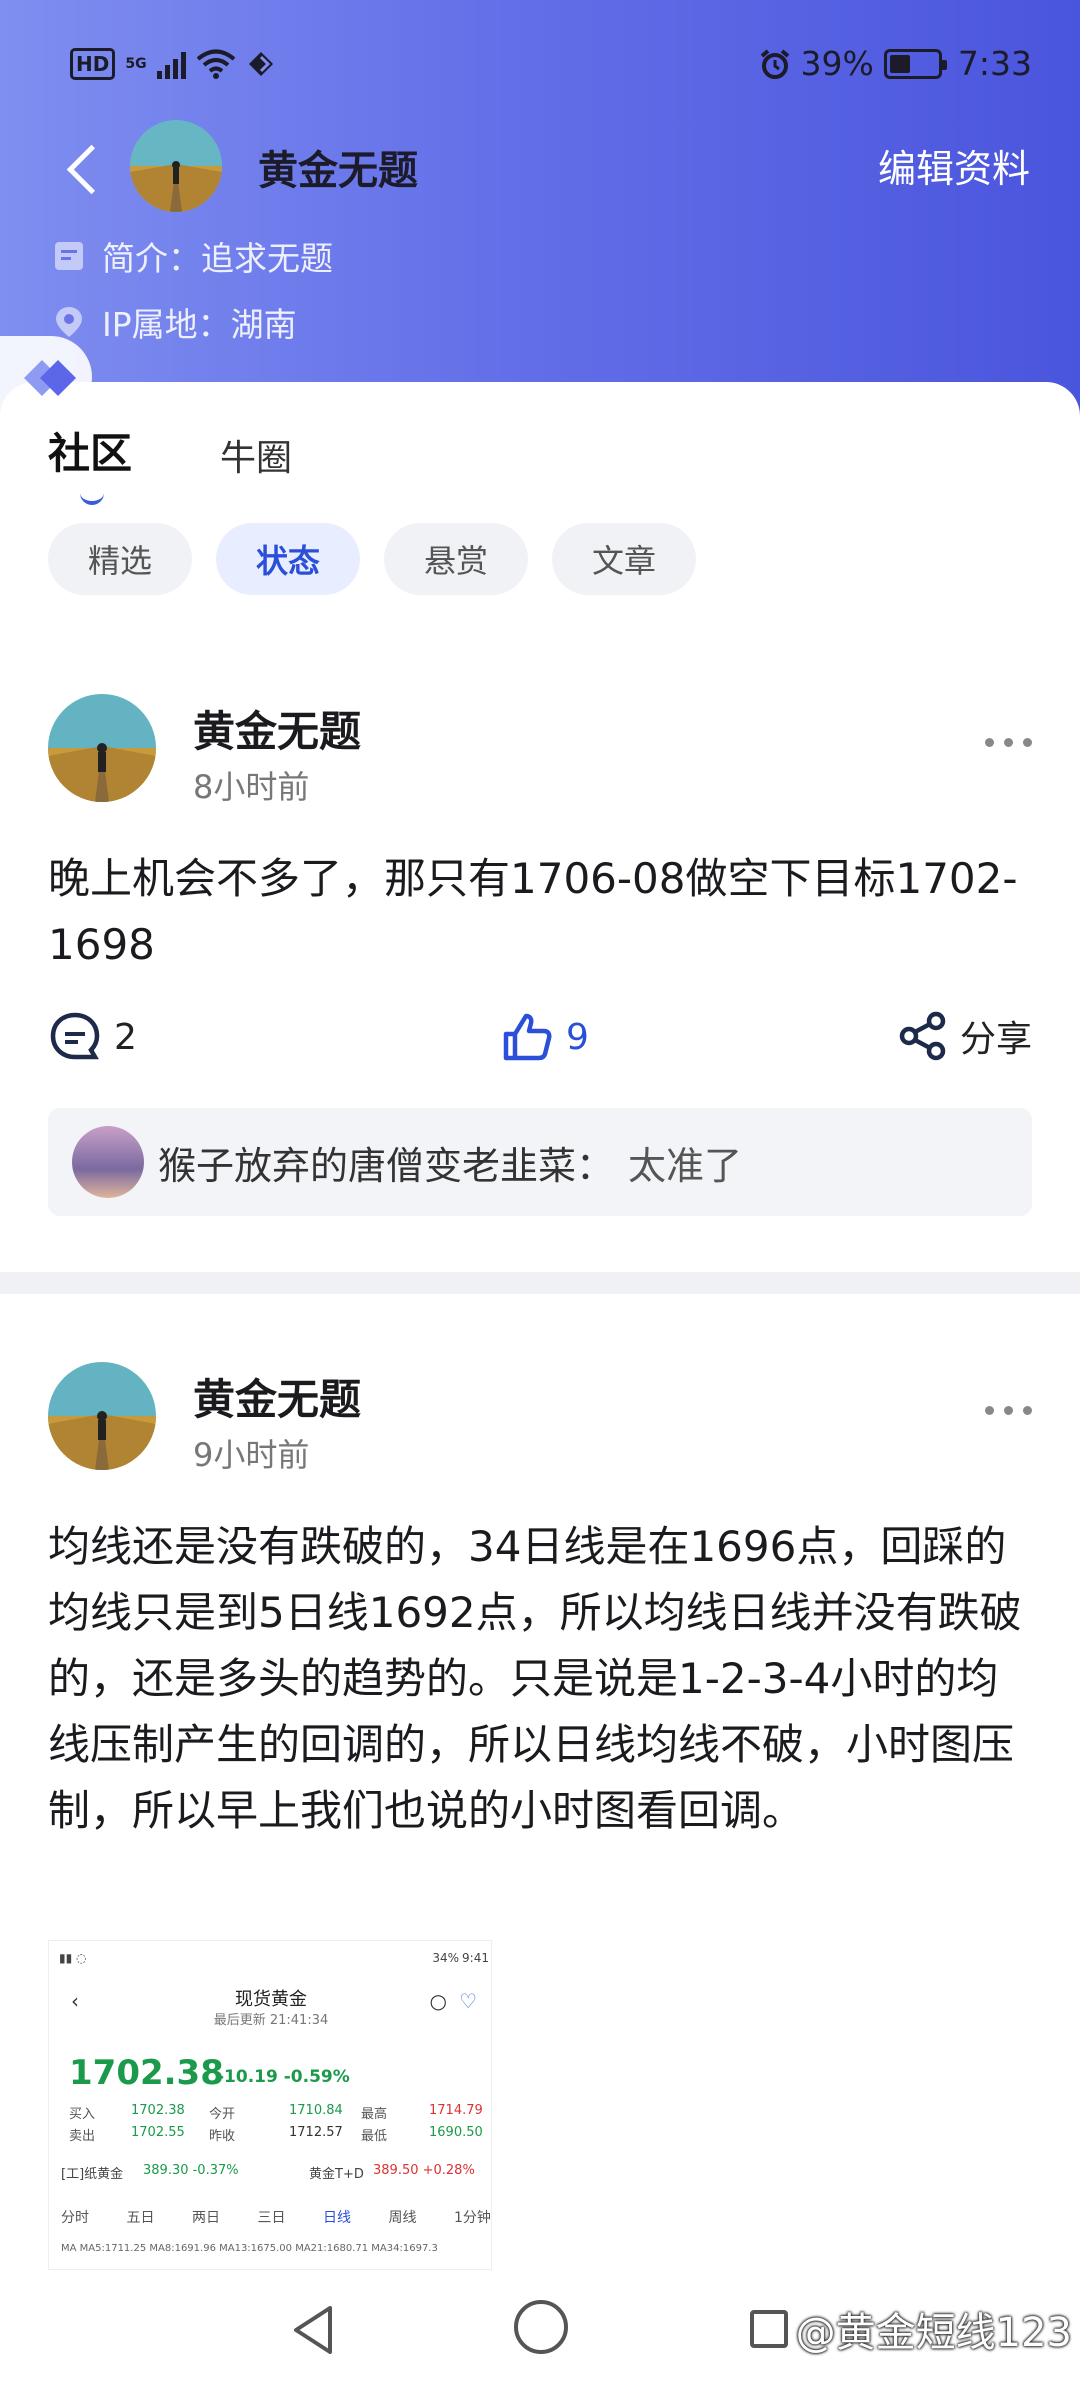  I want to click on post-text: 晚上机会不多了，那只有1706-08做空下目标1702-1698, so click(533, 911).